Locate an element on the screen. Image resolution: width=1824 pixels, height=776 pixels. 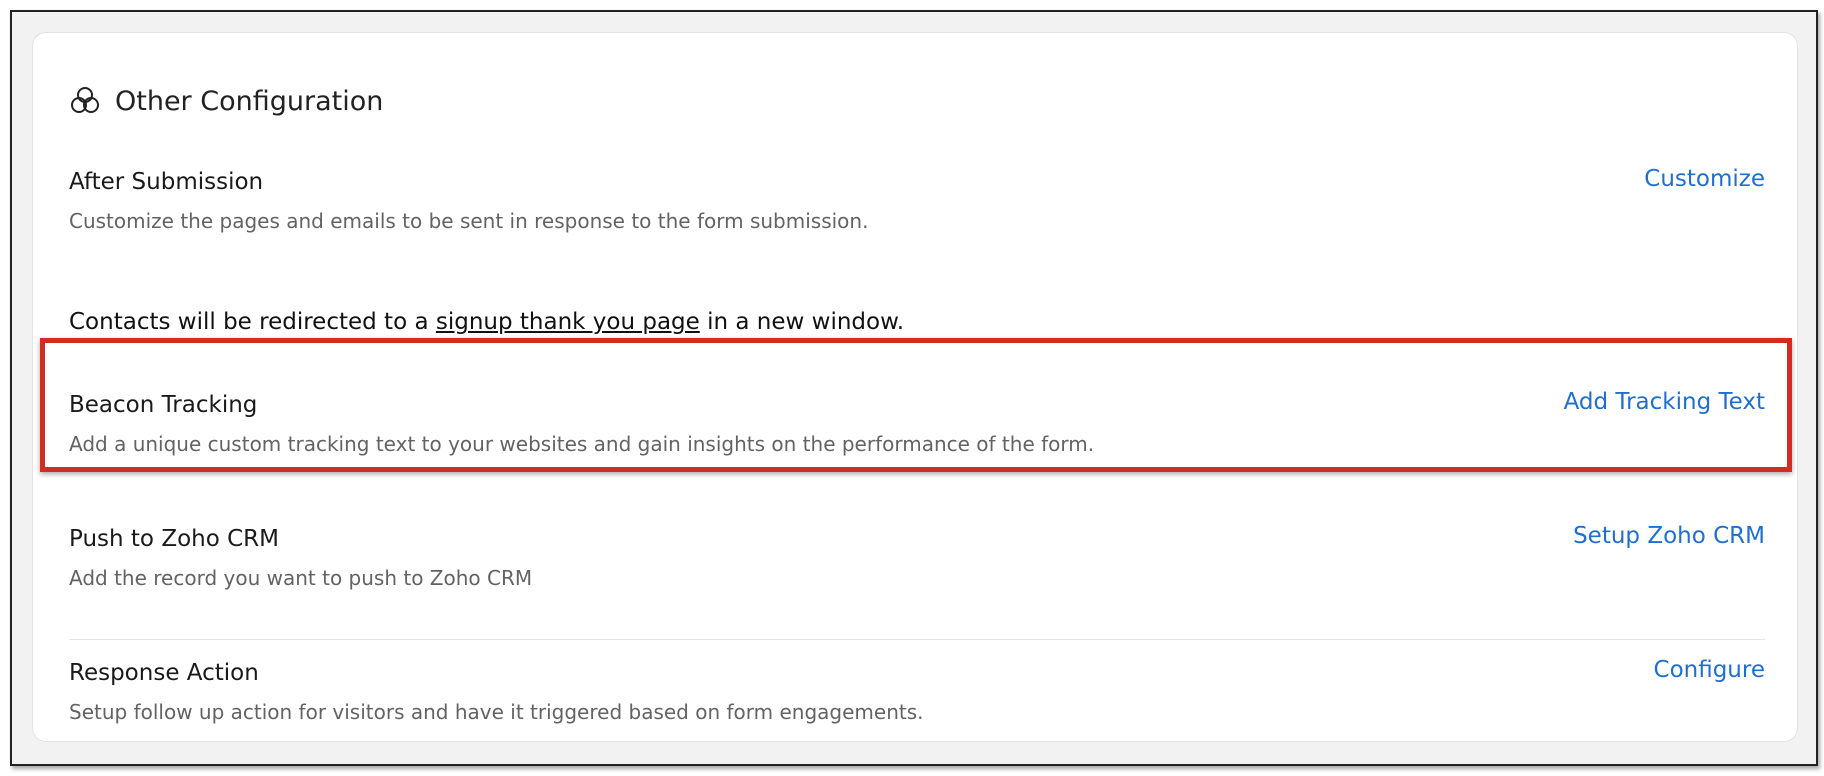
card-title: Other Configuration is located at coordinates (249, 101).